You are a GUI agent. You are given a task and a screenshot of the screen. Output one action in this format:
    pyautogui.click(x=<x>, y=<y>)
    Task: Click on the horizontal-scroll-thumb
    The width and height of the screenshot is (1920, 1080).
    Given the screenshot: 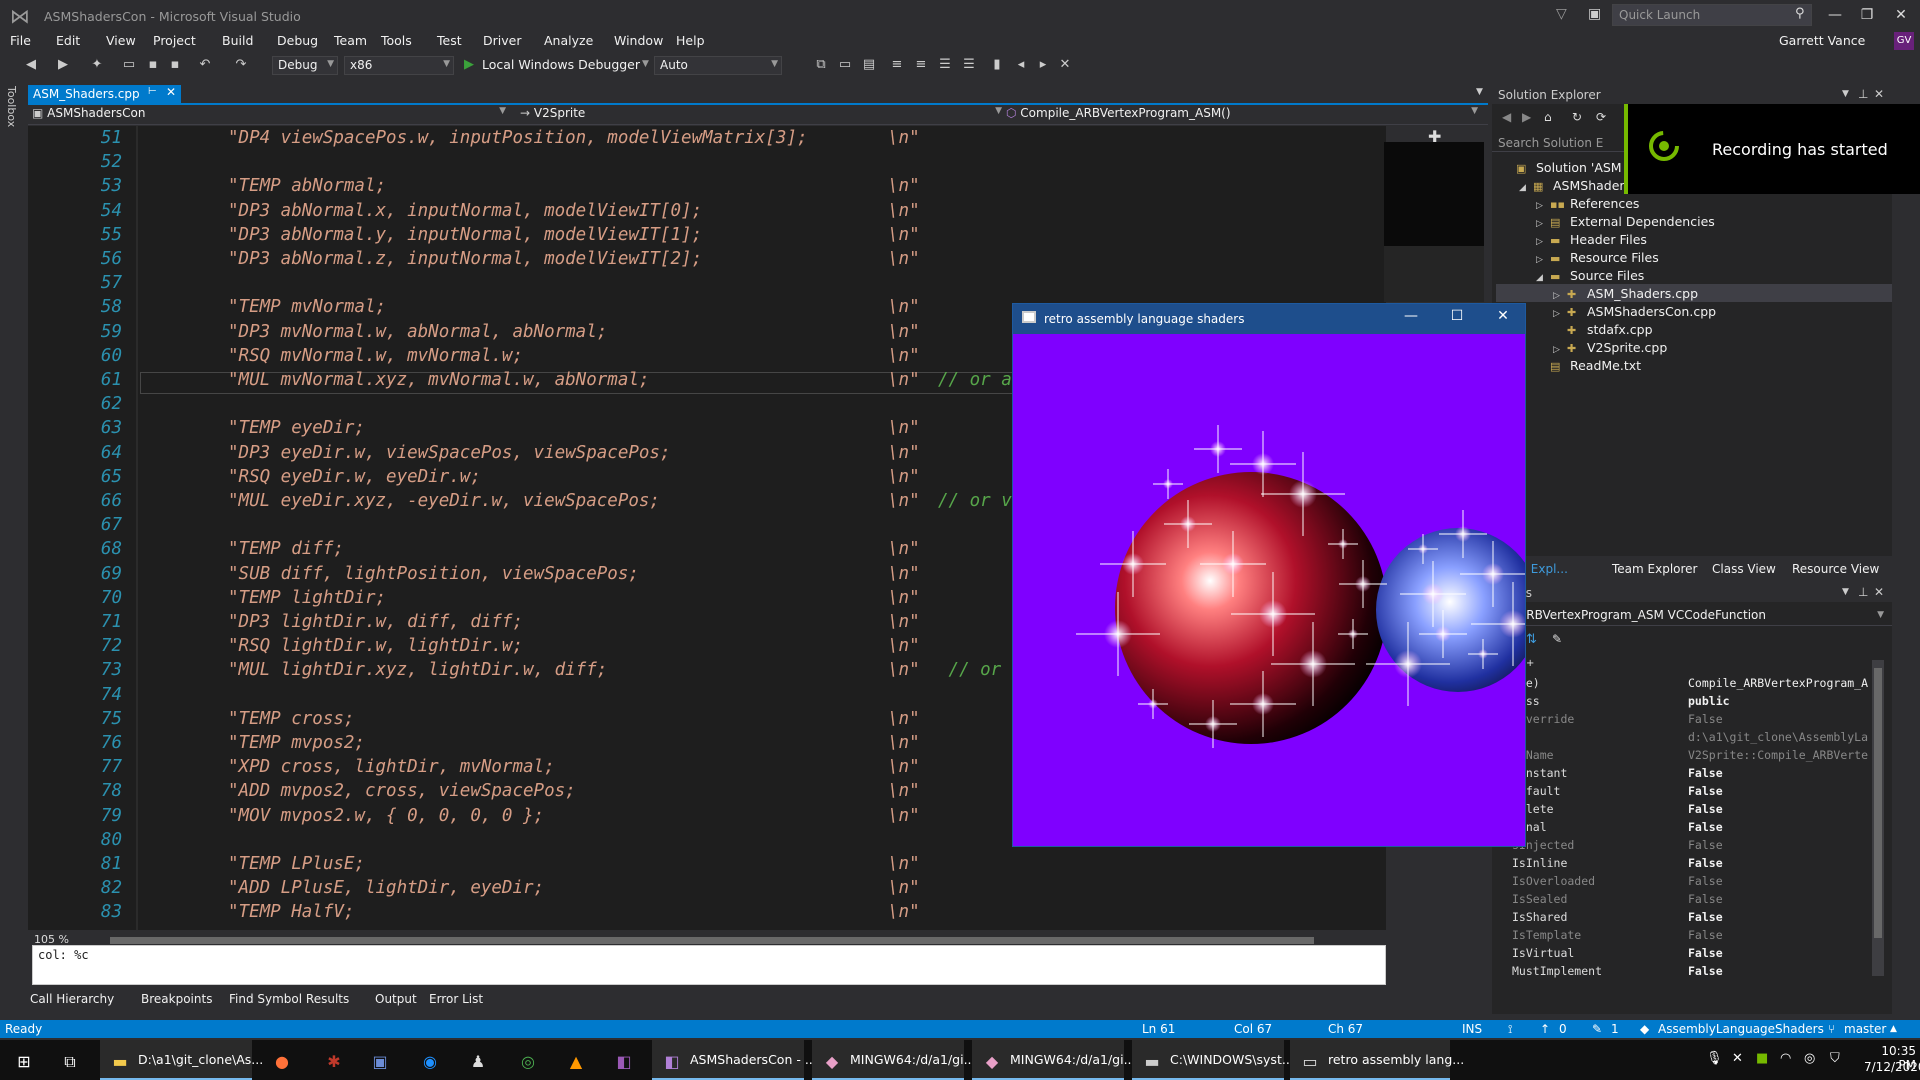 What is the action you would take?
    pyautogui.click(x=712, y=940)
    